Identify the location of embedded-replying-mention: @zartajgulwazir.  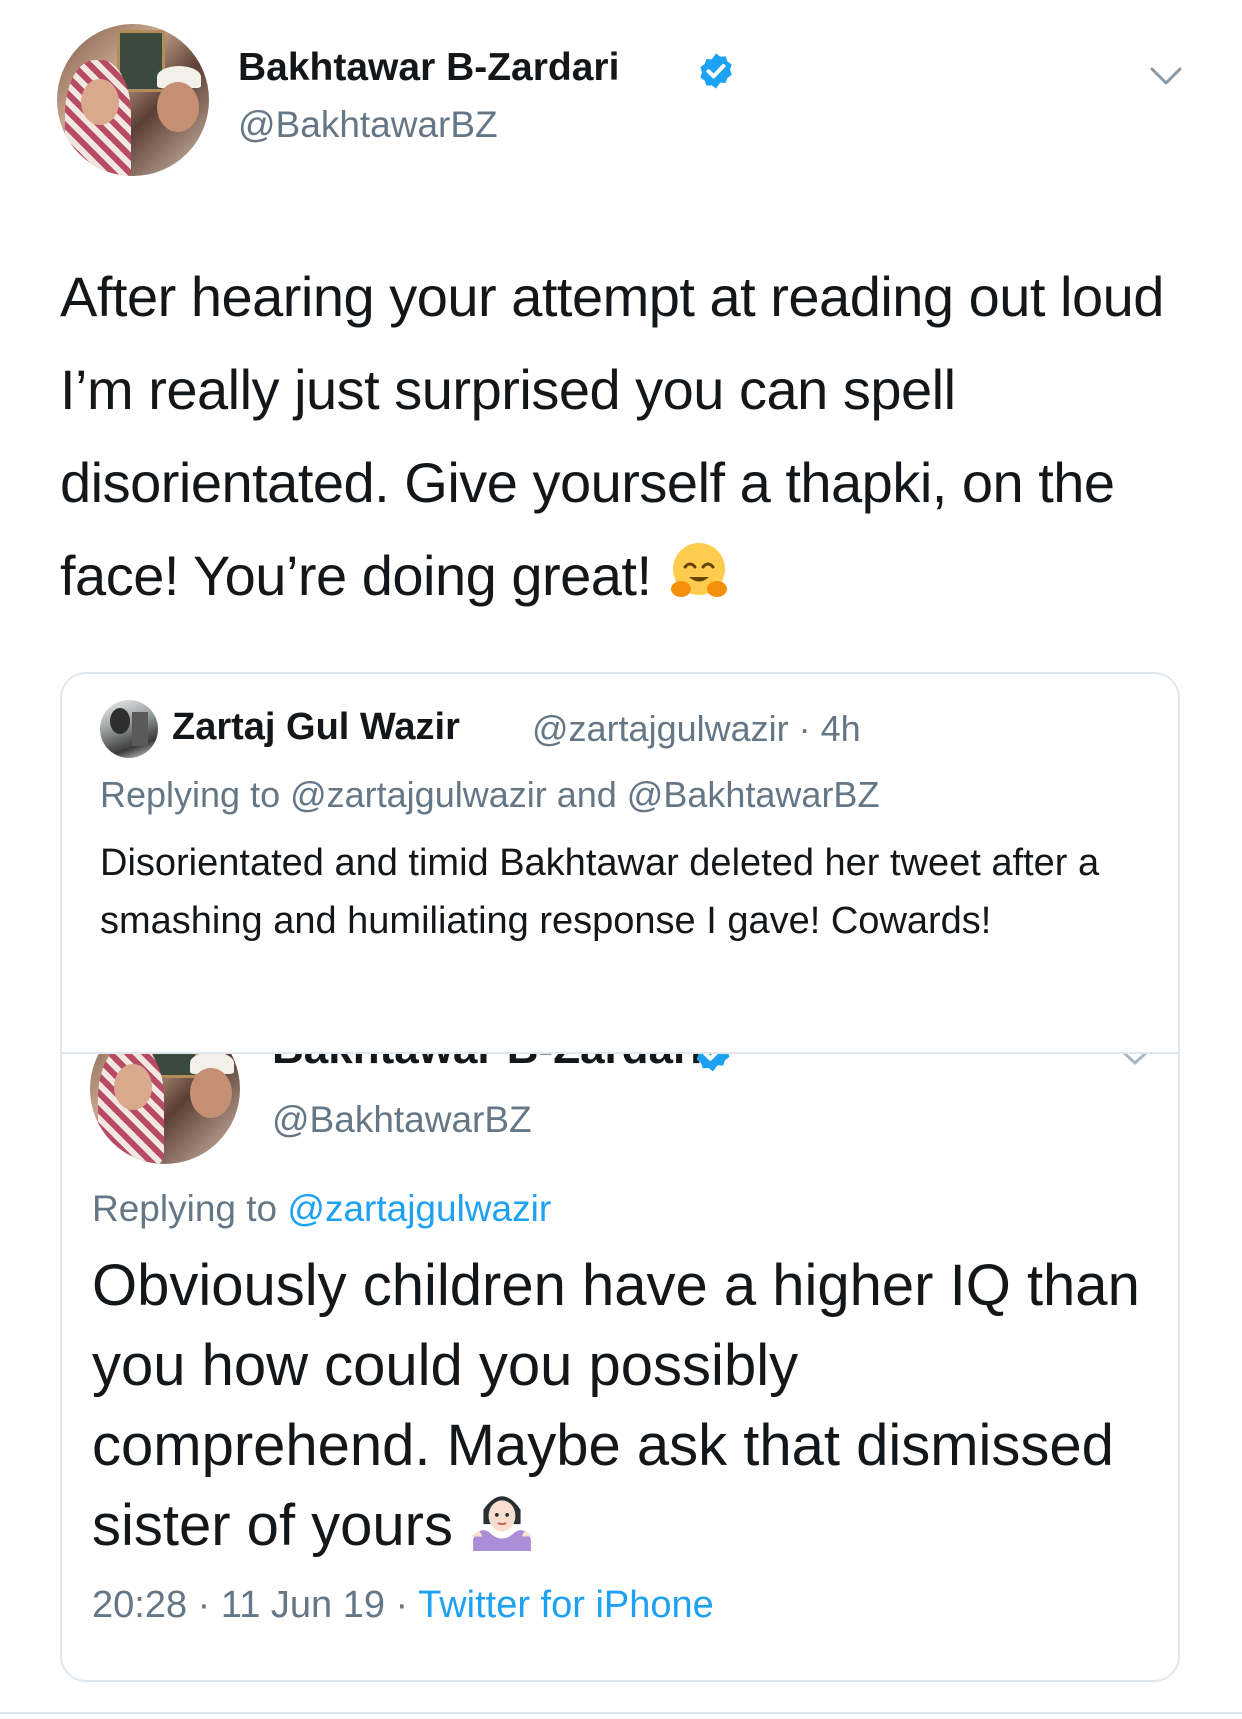
(419, 1208).